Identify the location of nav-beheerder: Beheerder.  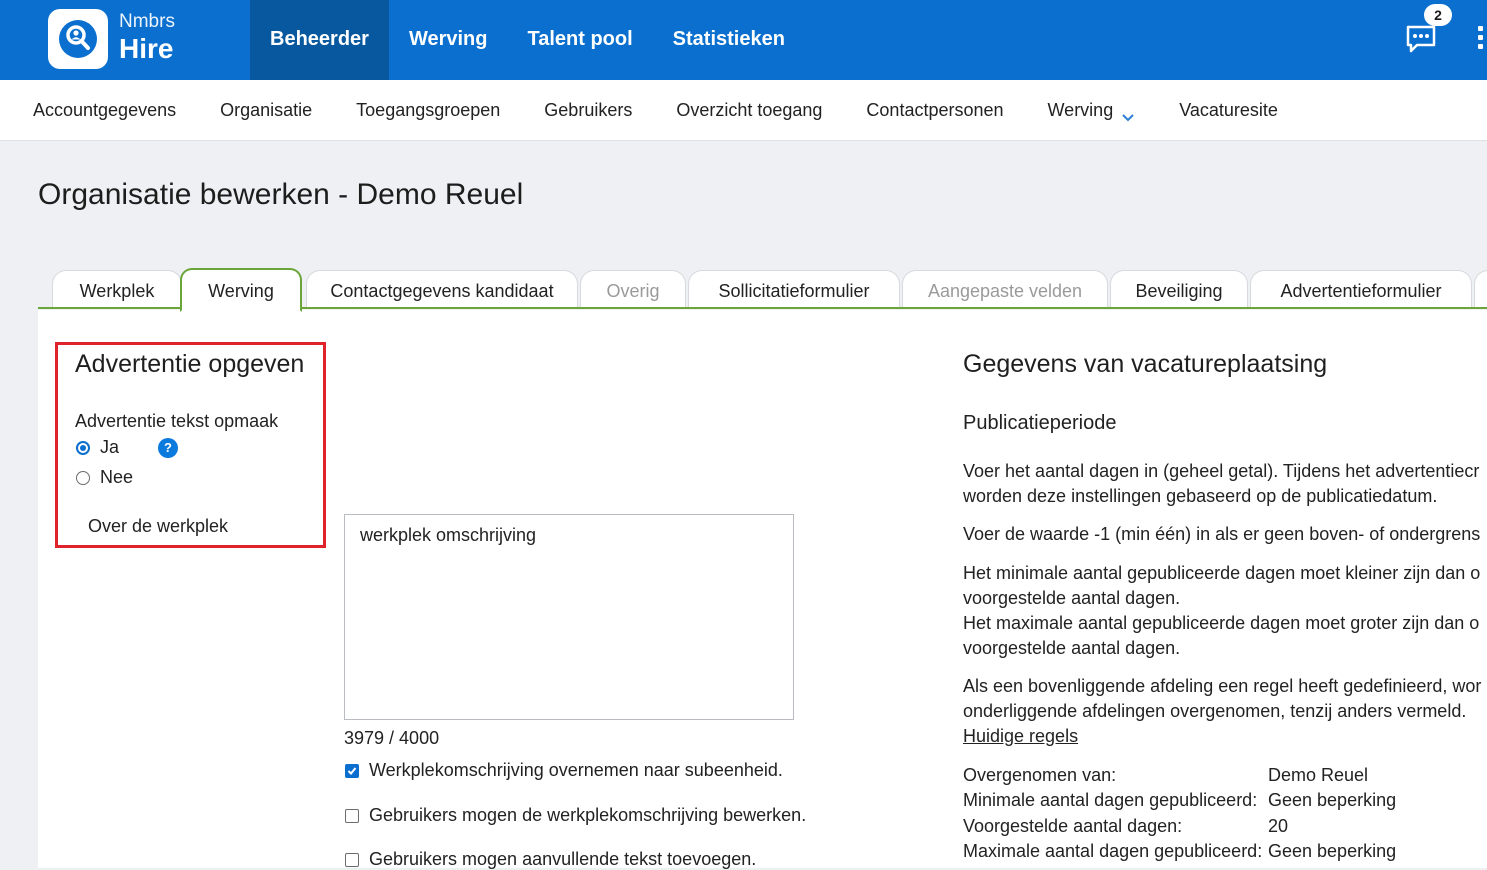
(319, 40).